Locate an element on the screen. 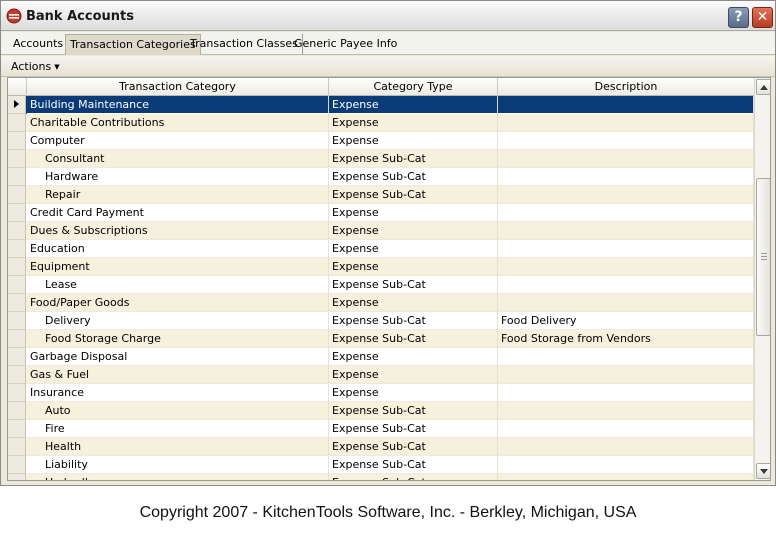  table-row: Garbage Disposal Expense is located at coordinates (381, 357).